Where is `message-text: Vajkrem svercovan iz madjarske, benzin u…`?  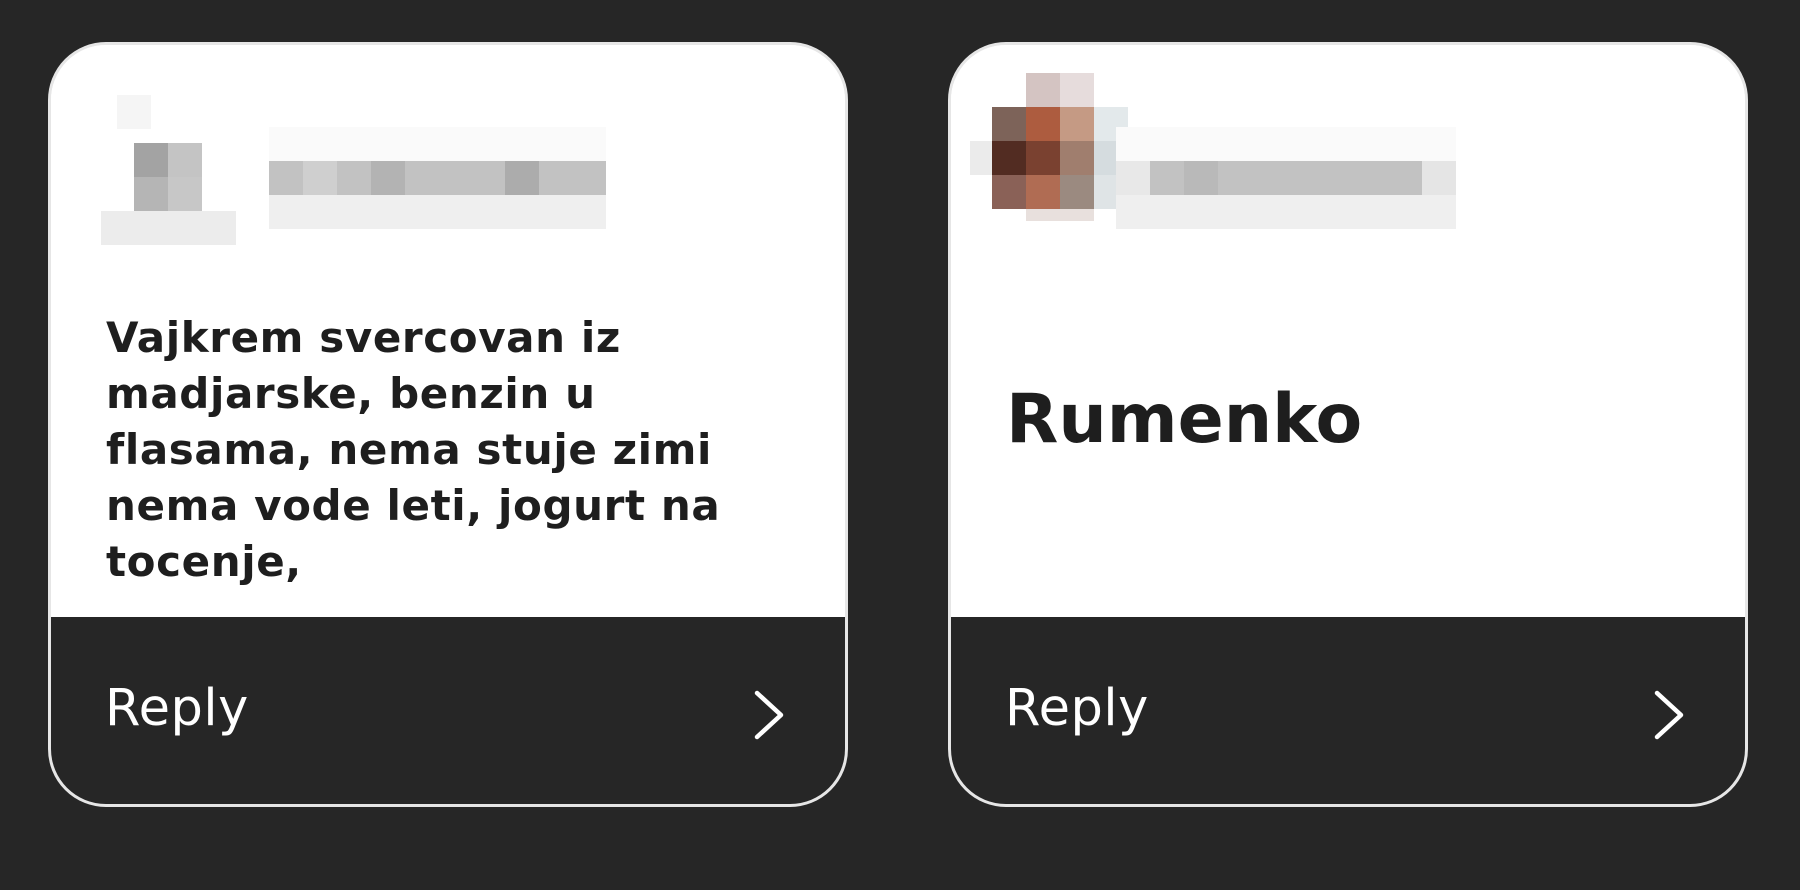
message-text: Vajkrem svercovan iz madjarske, benzin u… is located at coordinates (413, 449).